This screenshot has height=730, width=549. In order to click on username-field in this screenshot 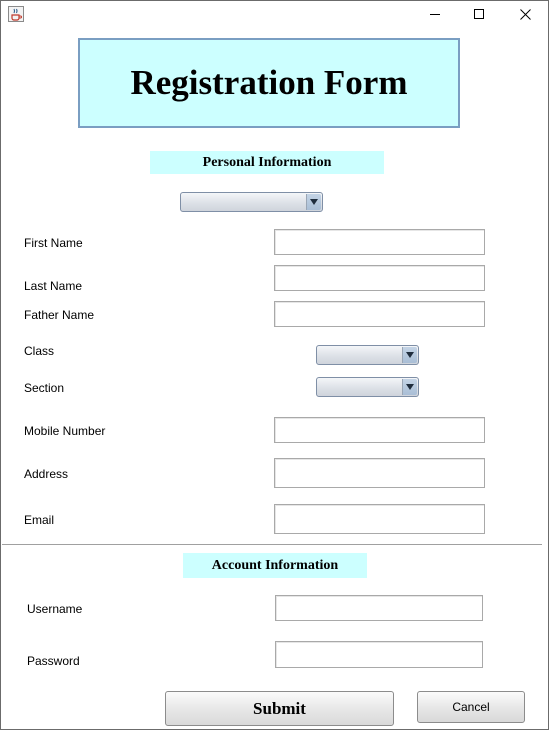, I will do `click(379, 608)`.